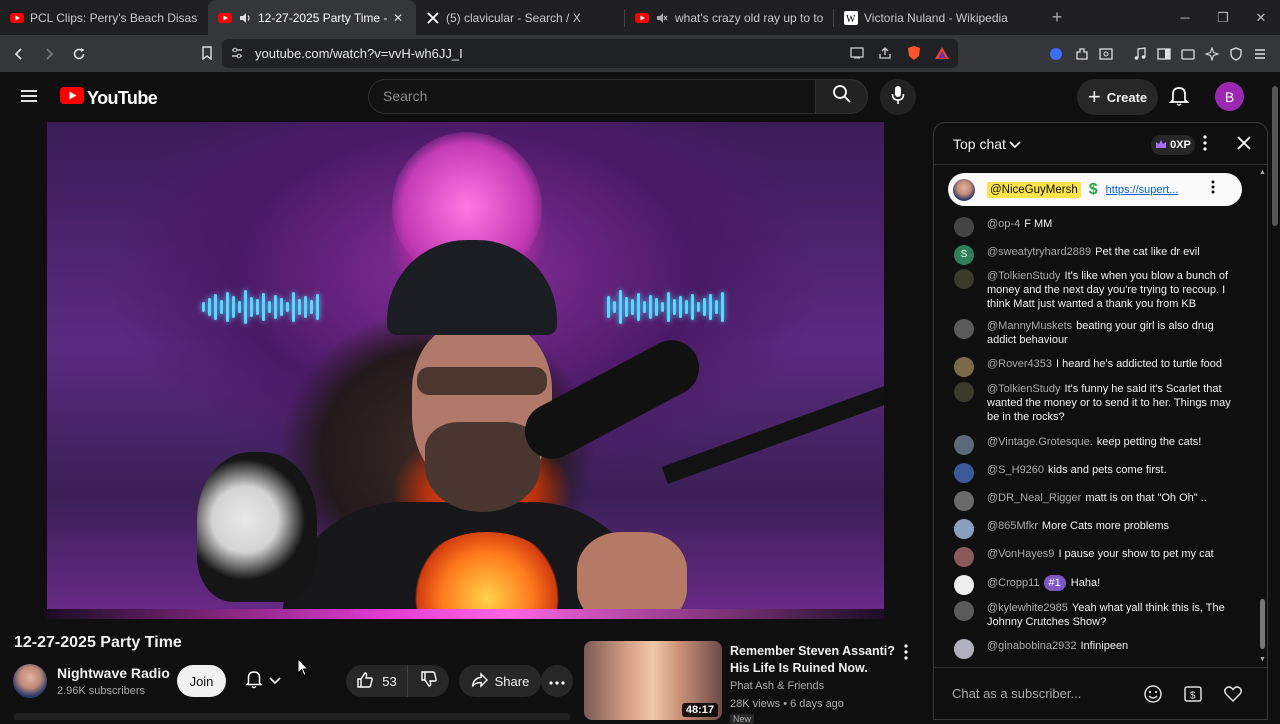 The width and height of the screenshot is (1280, 724). What do you see at coordinates (964, 255) in the screenshot?
I see `chat-avatar: S` at bounding box center [964, 255].